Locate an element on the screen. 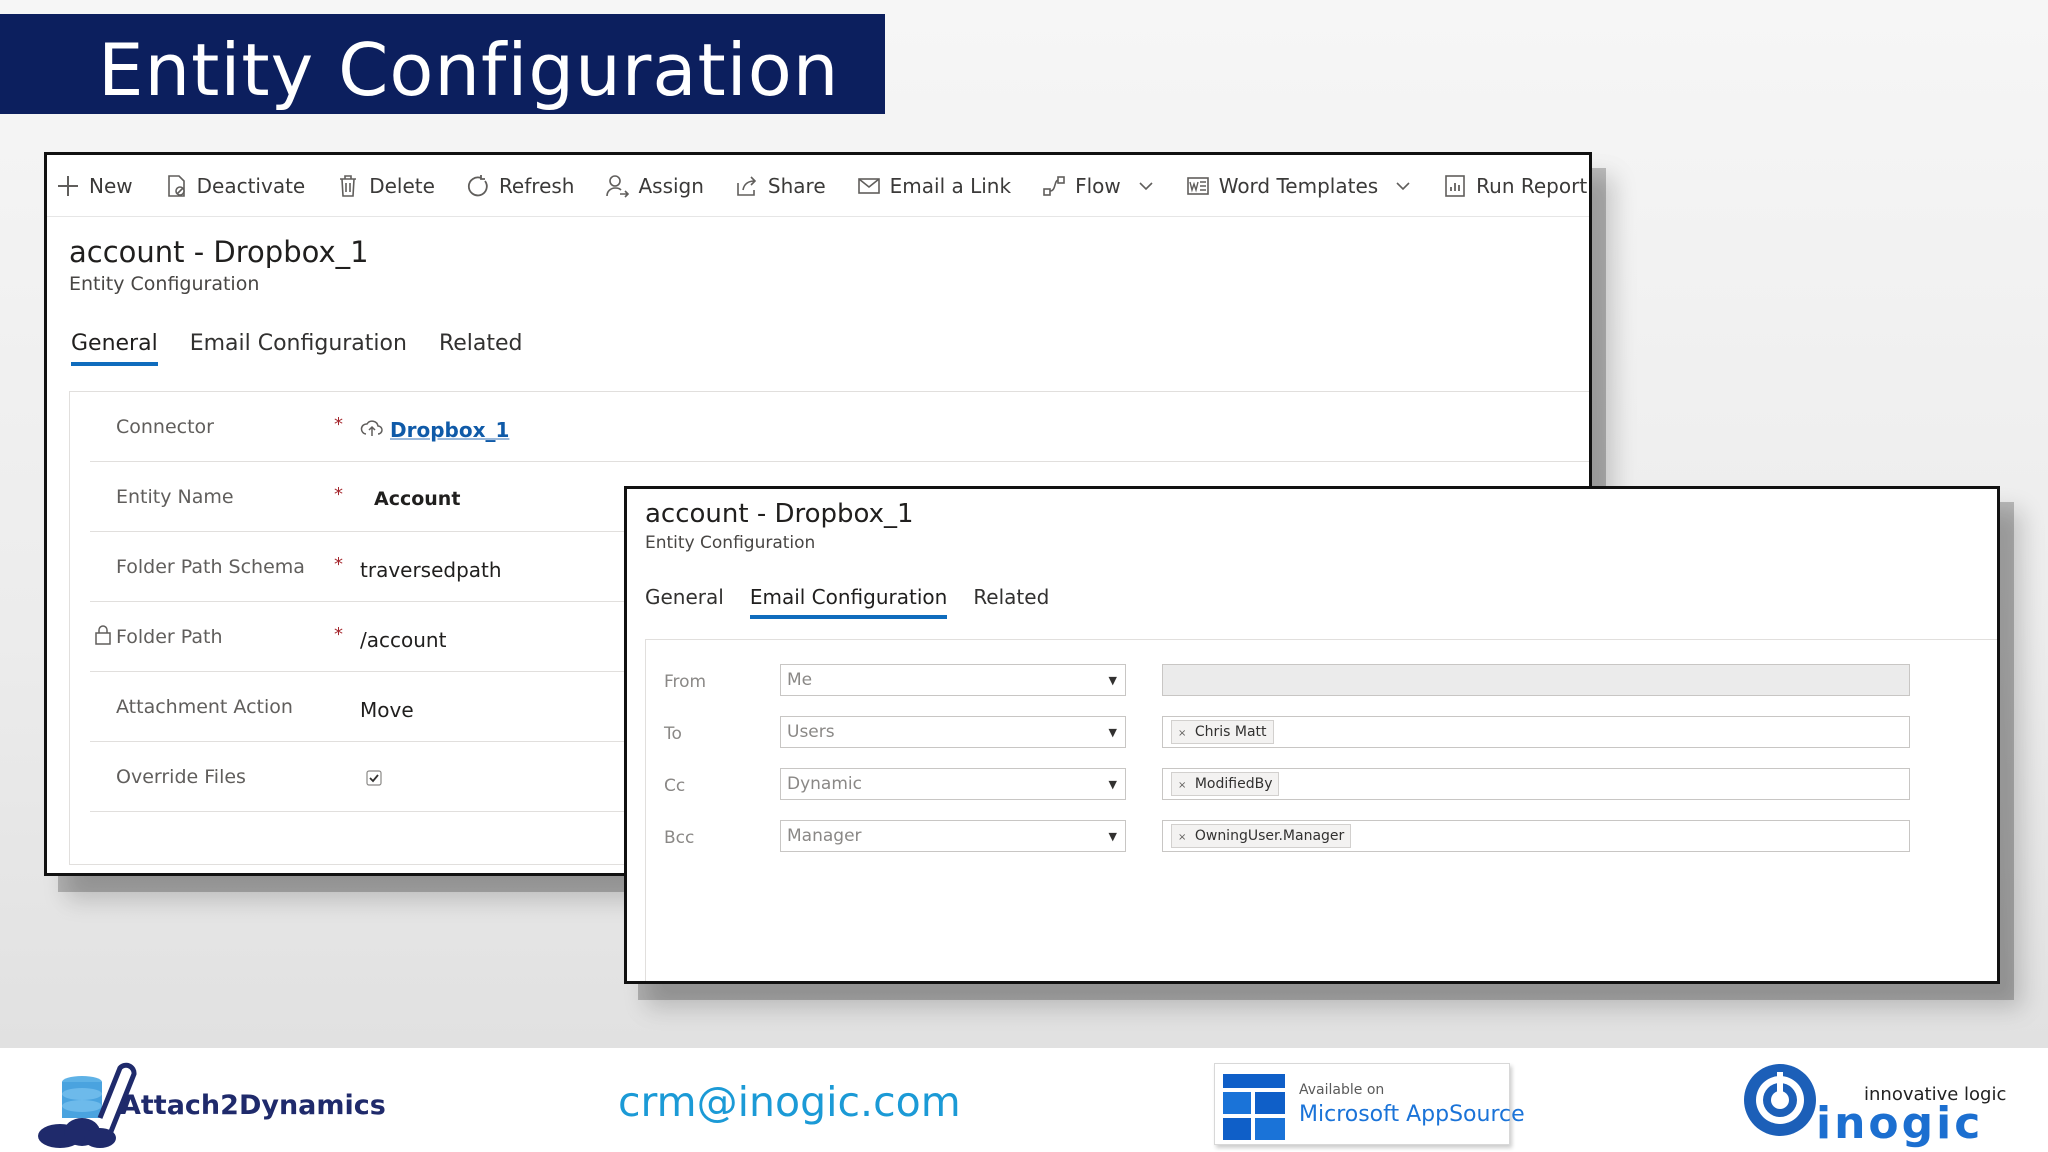 The image size is (2048, 1152). lock-icon is located at coordinates (103, 635).